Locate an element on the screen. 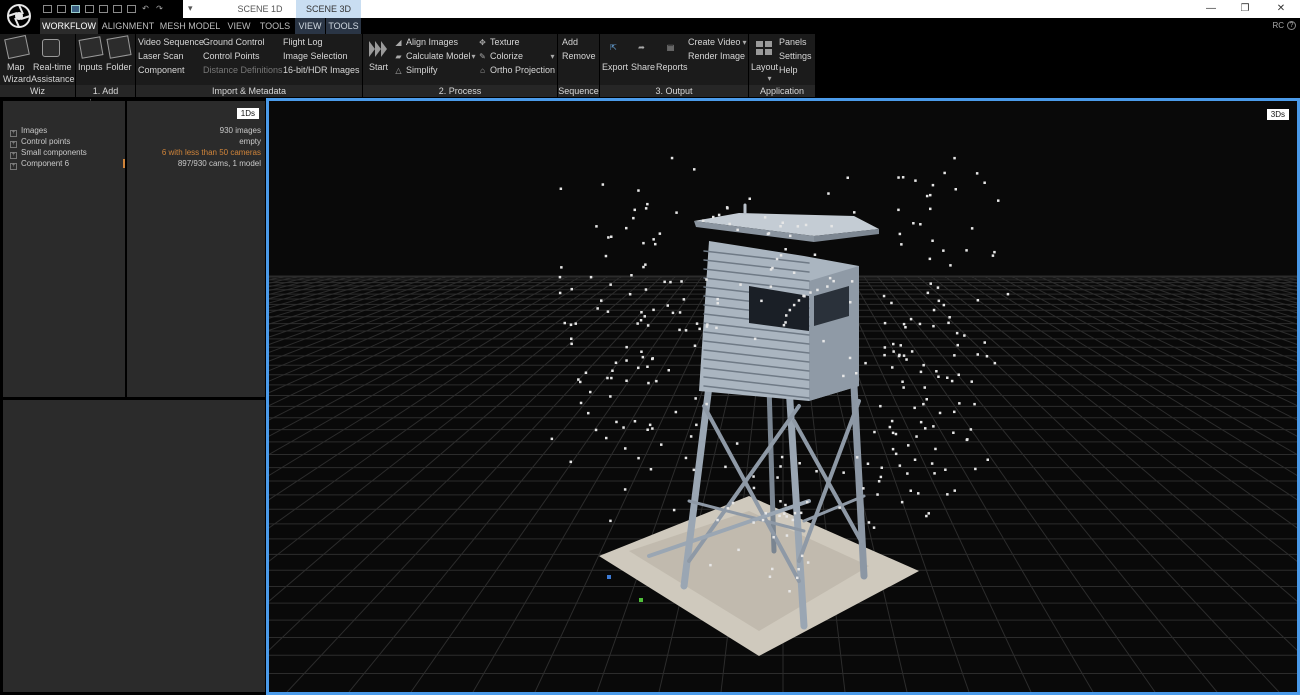  sequence-add-button: Add is located at coordinates (570, 42).